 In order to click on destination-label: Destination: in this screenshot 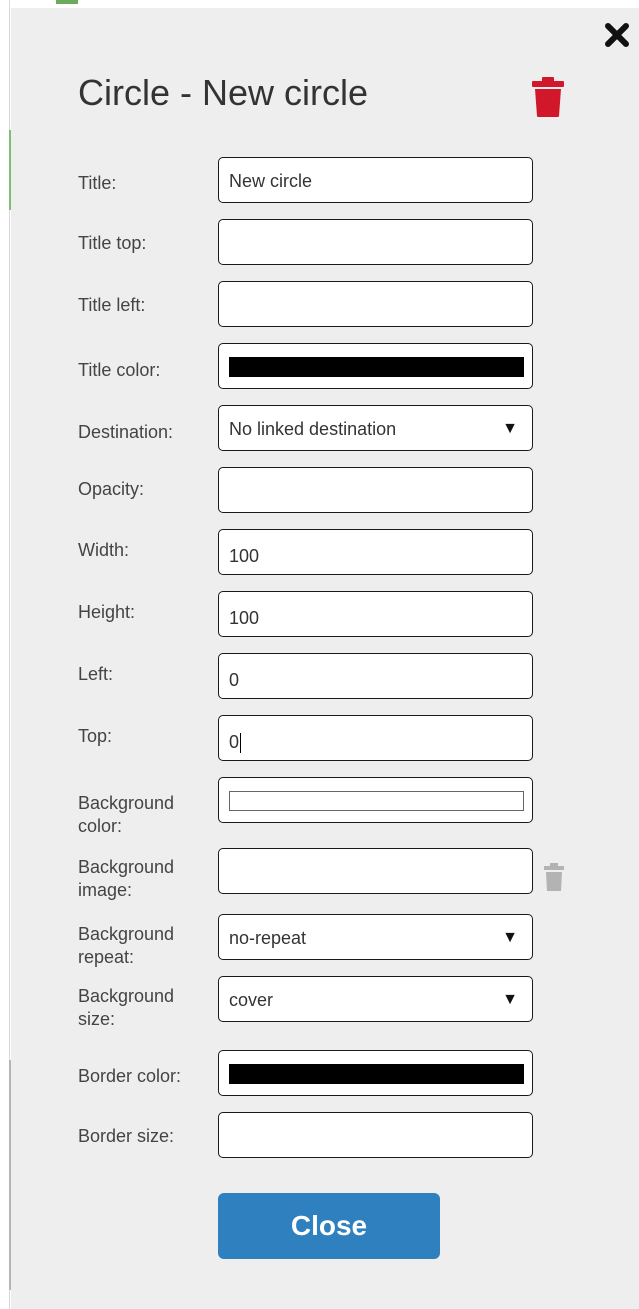, I will do `click(126, 432)`.